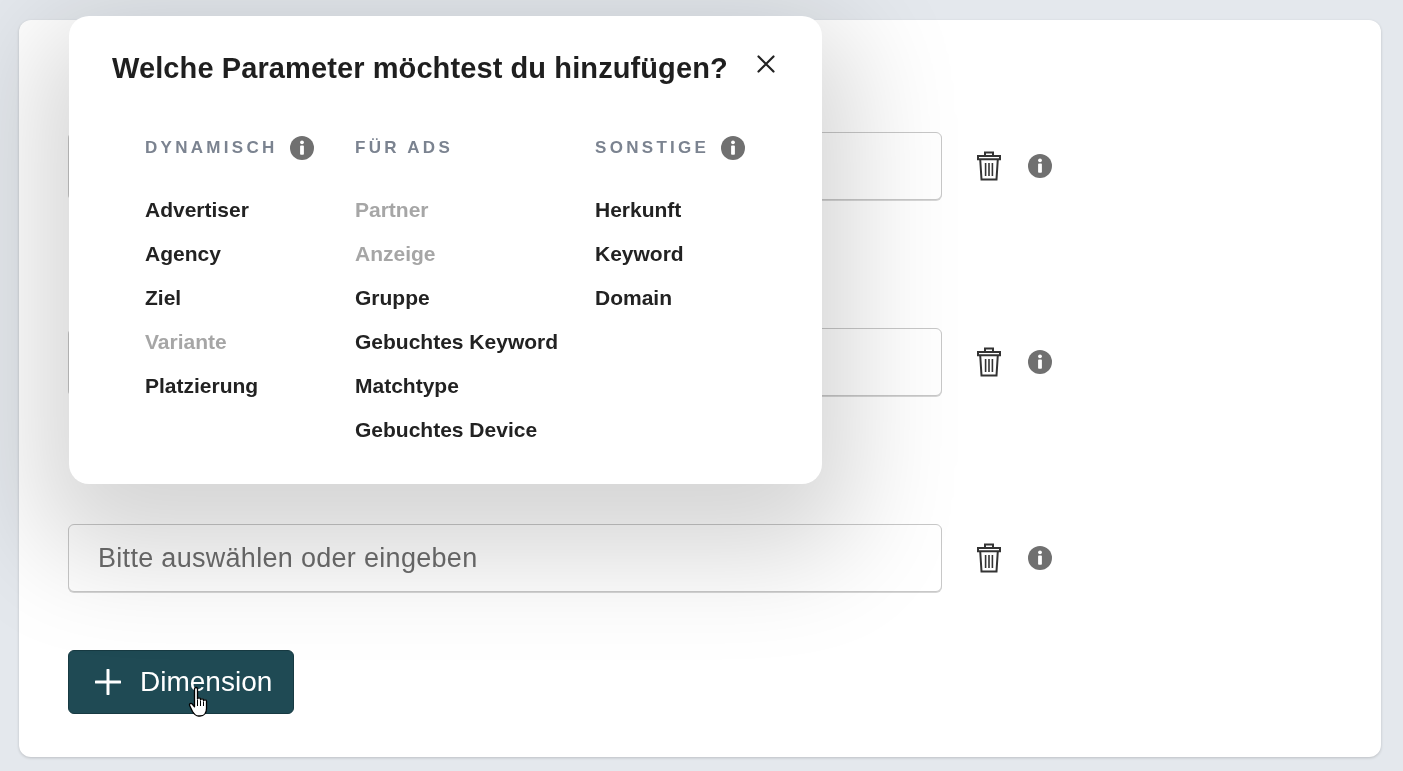 This screenshot has height=771, width=1403. What do you see at coordinates (766, 64) in the screenshot?
I see `close-button` at bounding box center [766, 64].